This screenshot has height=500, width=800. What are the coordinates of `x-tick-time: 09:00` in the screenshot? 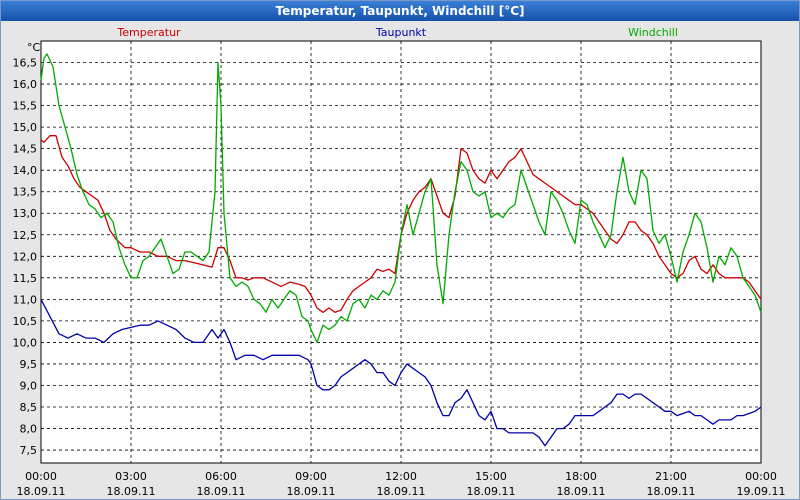 It's located at (311, 476).